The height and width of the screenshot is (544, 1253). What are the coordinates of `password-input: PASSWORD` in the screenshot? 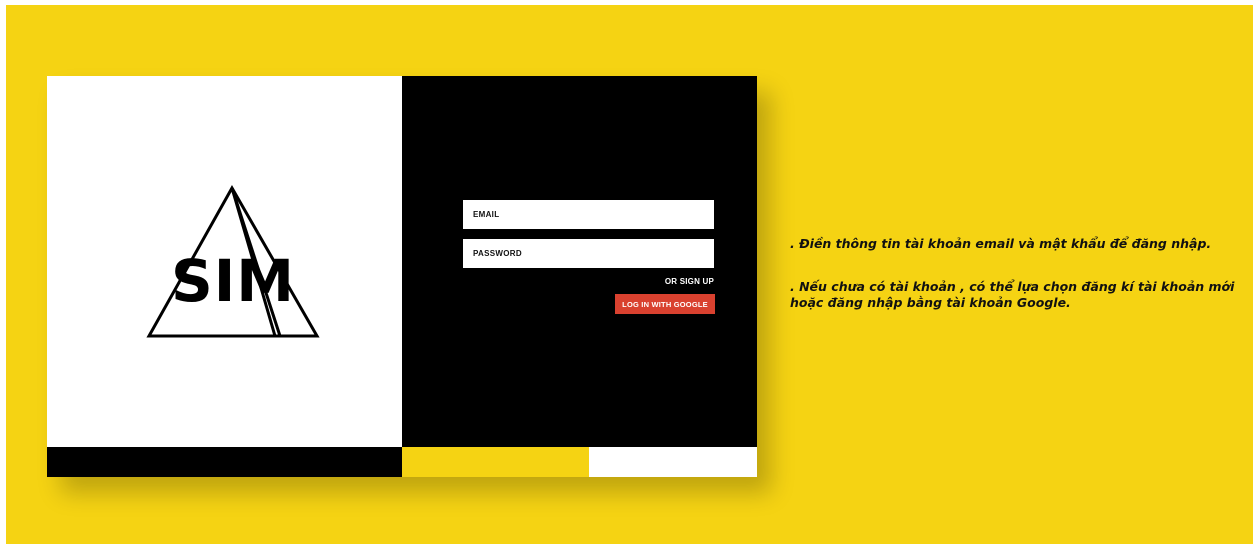 It's located at (588, 253).